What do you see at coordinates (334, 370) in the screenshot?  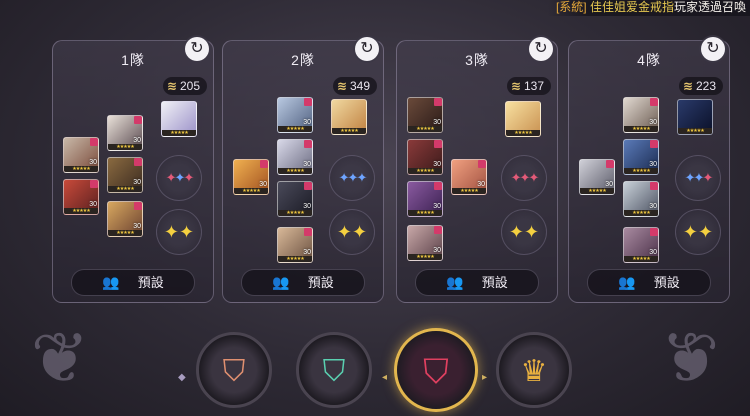 I see `jade-shield-emblem: ⛉` at bounding box center [334, 370].